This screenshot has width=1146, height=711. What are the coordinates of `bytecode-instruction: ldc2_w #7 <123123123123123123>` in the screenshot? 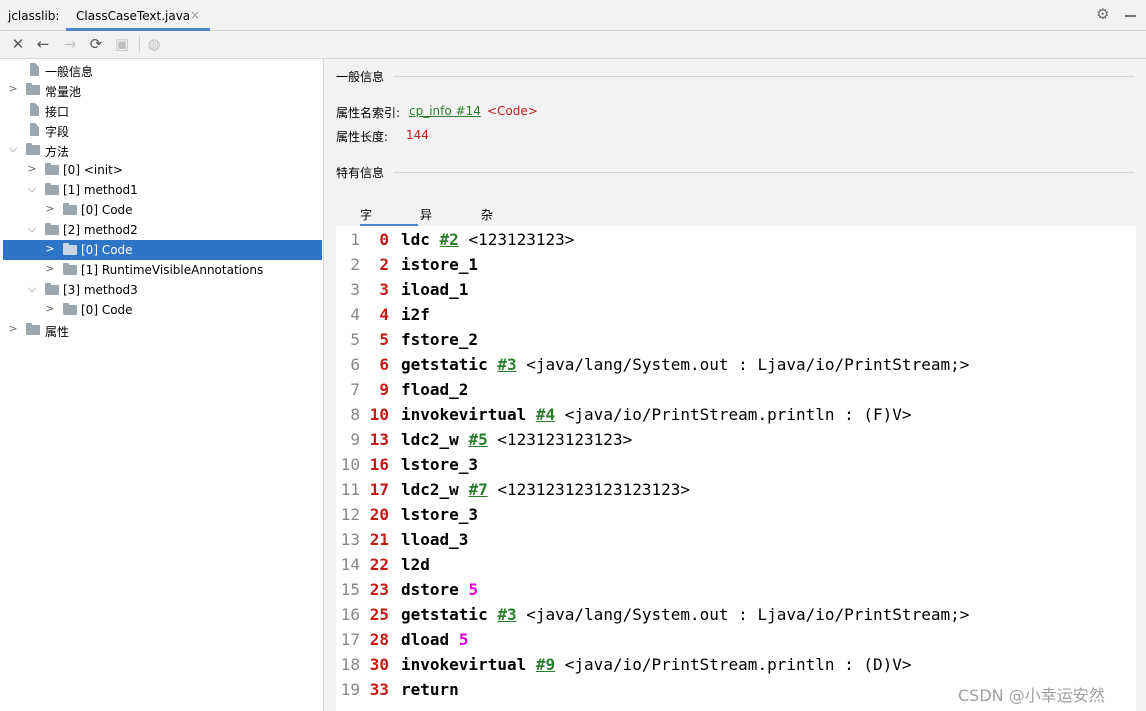 It's located at (545, 489).